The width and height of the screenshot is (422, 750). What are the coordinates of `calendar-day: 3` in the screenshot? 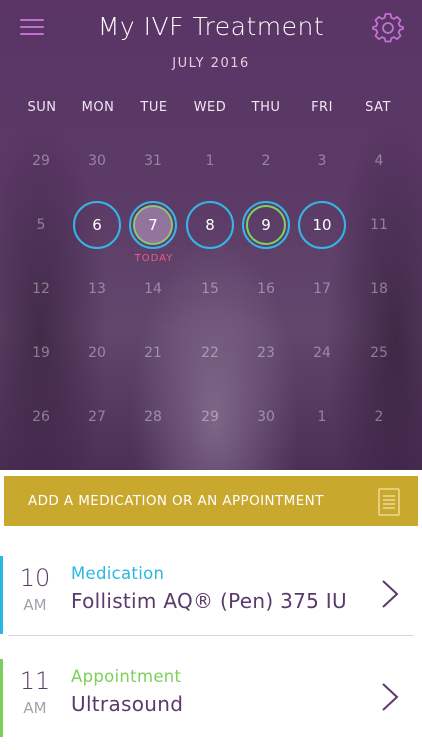 It's located at (322, 161).